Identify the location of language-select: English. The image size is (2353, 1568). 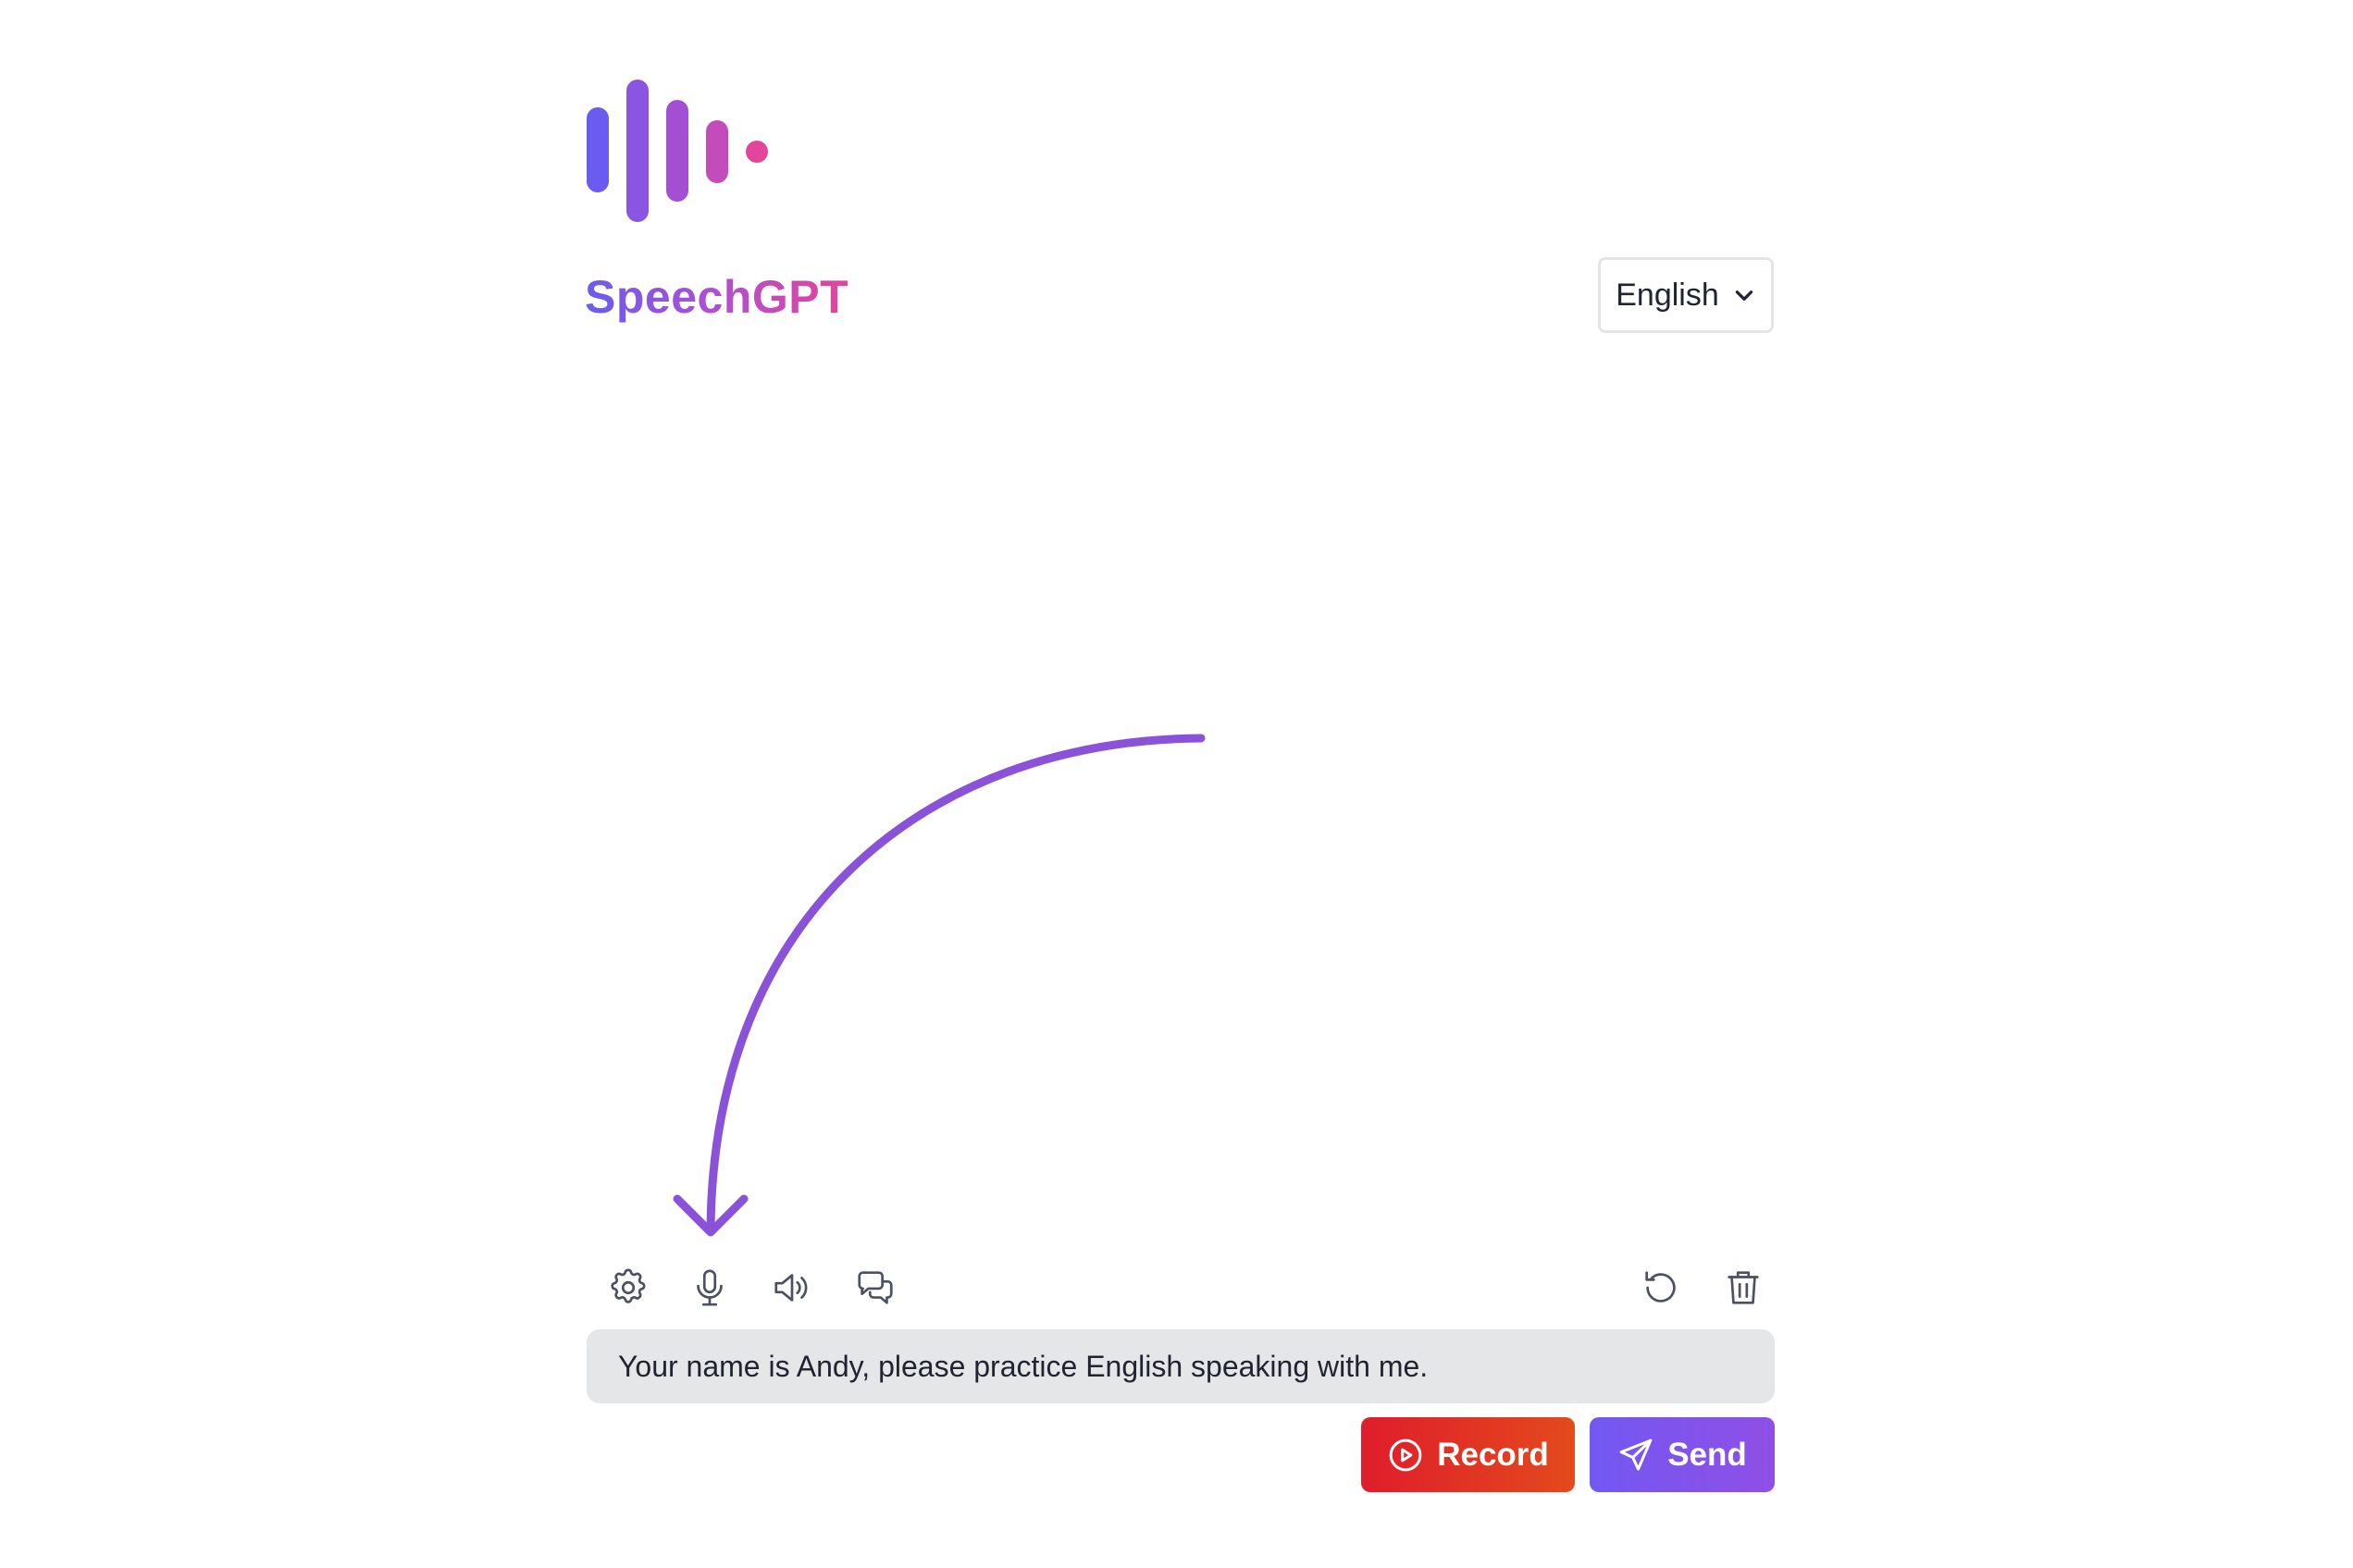
(1686, 295).